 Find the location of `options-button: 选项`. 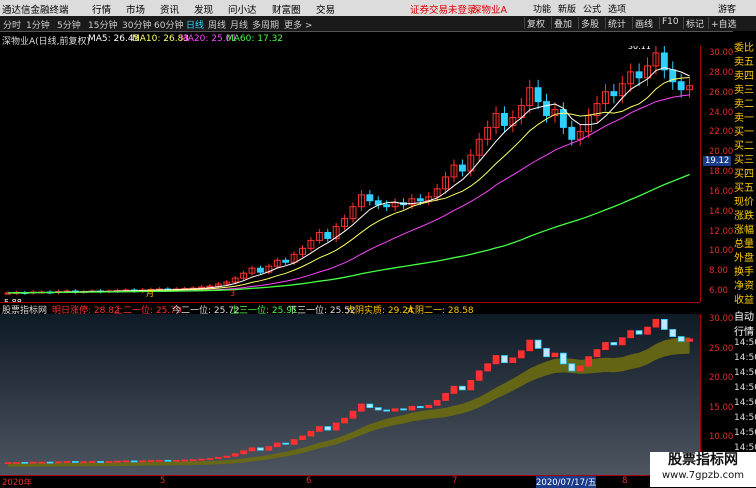

options-button: 选项 is located at coordinates (617, 8).